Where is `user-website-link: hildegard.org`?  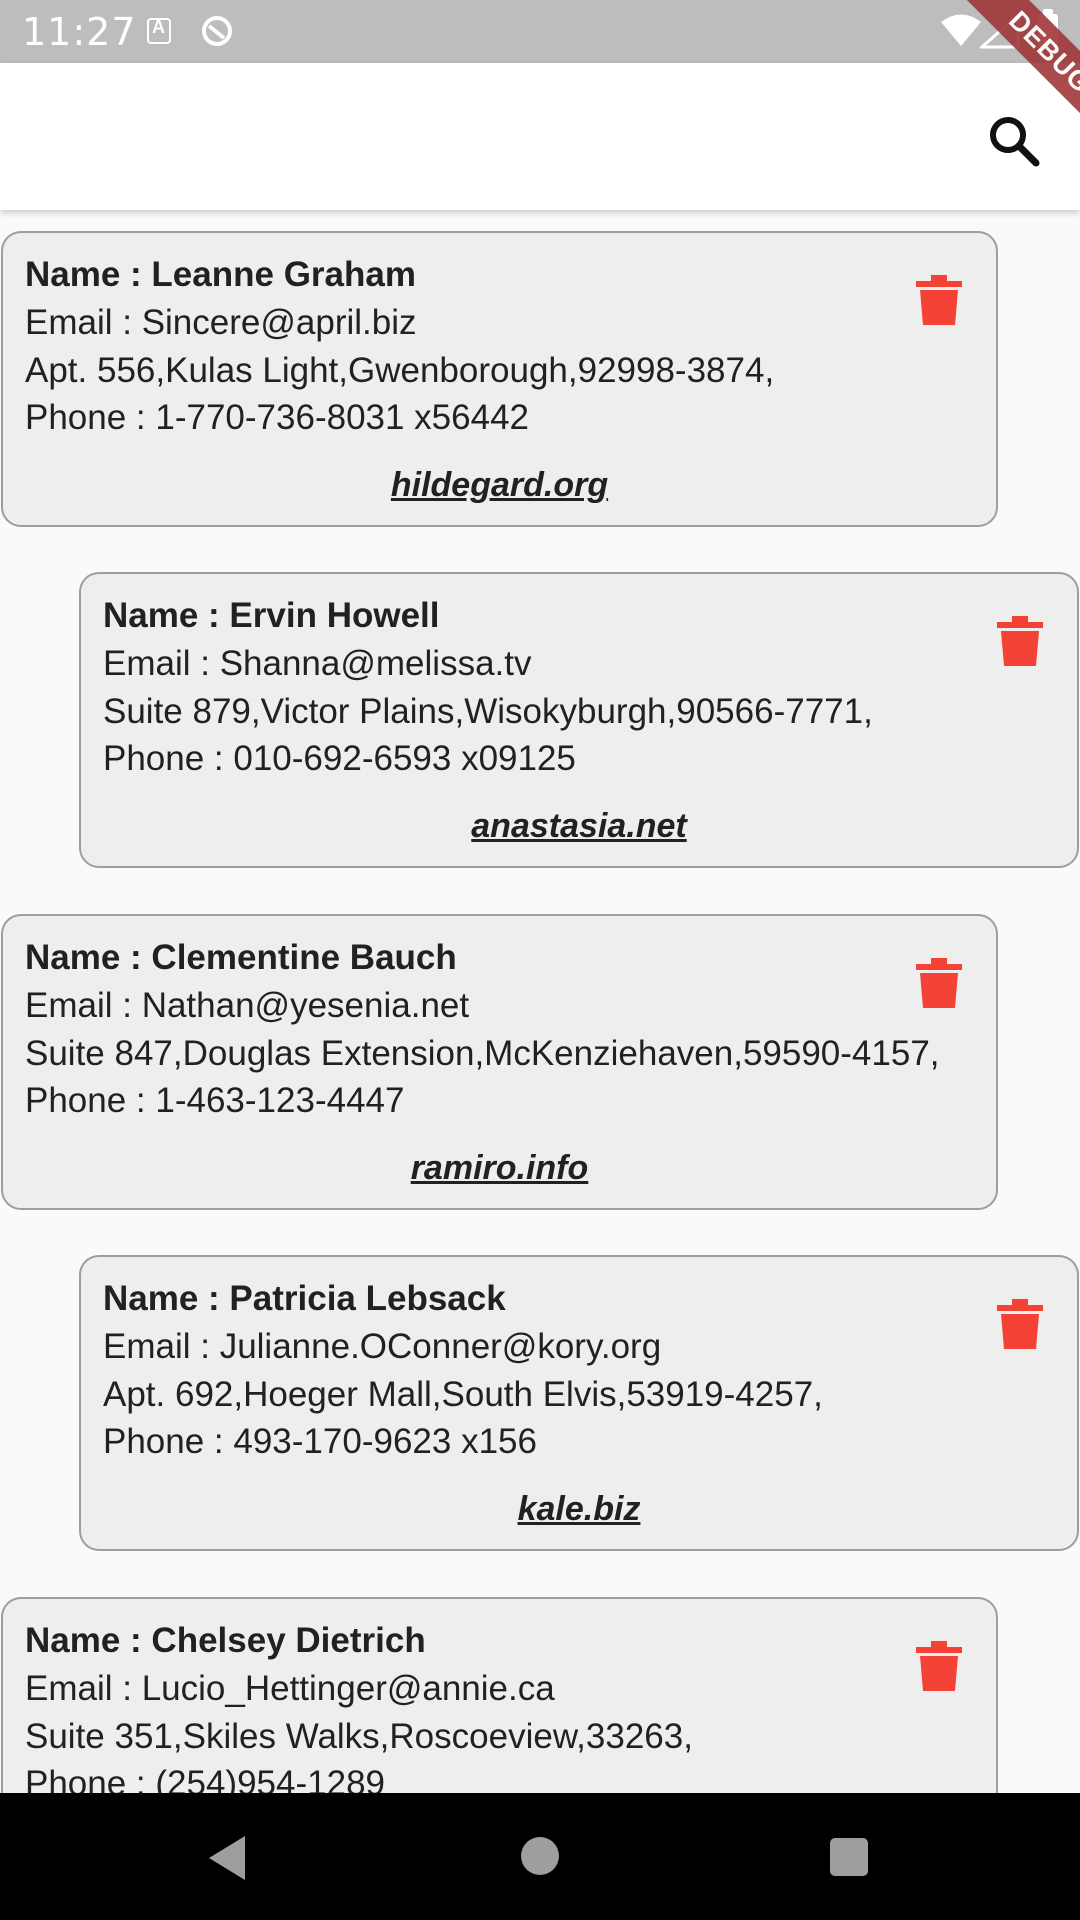
user-website-link: hildegard.org is located at coordinates (499, 485).